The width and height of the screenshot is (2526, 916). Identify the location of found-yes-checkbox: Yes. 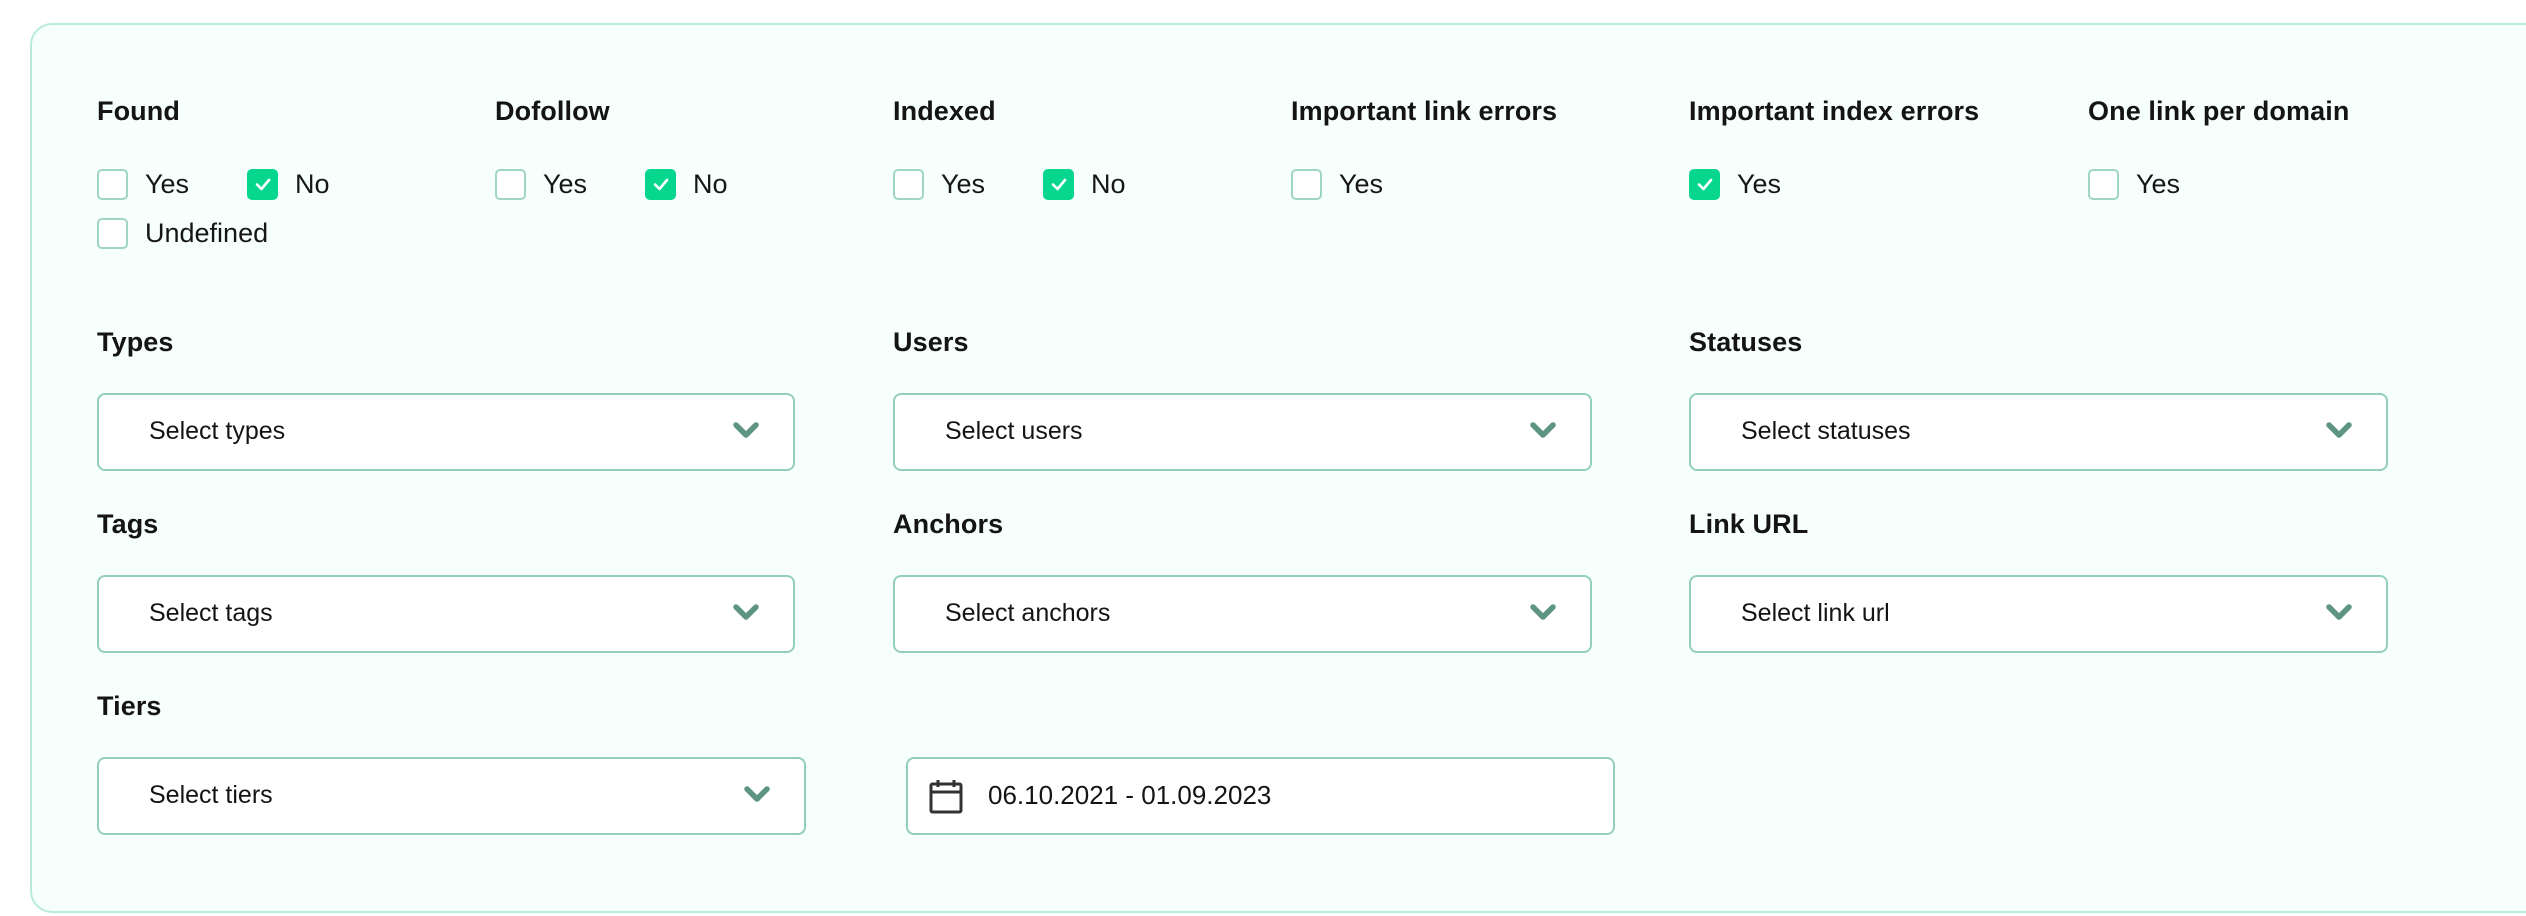
(143, 184).